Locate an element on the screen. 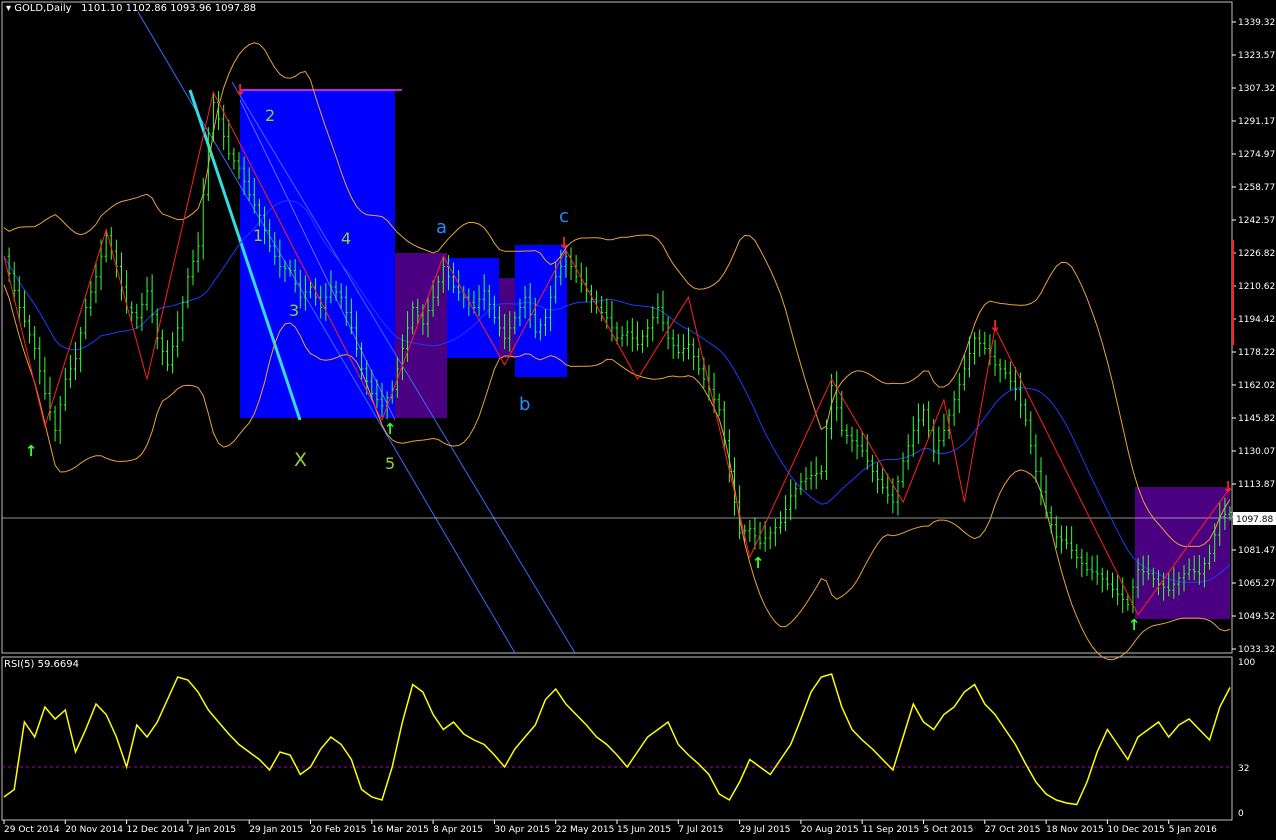 The width and height of the screenshot is (1276, 840). current-price-label: 1097.88 is located at coordinates (1254, 520).